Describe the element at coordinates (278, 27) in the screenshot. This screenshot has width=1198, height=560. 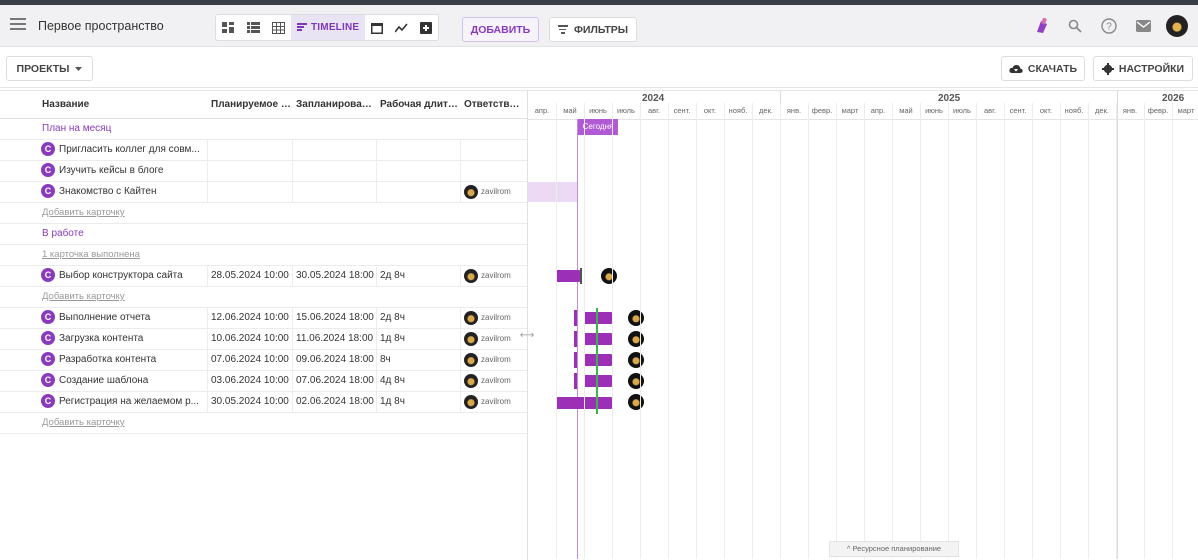
I see `table-view-button` at that location.